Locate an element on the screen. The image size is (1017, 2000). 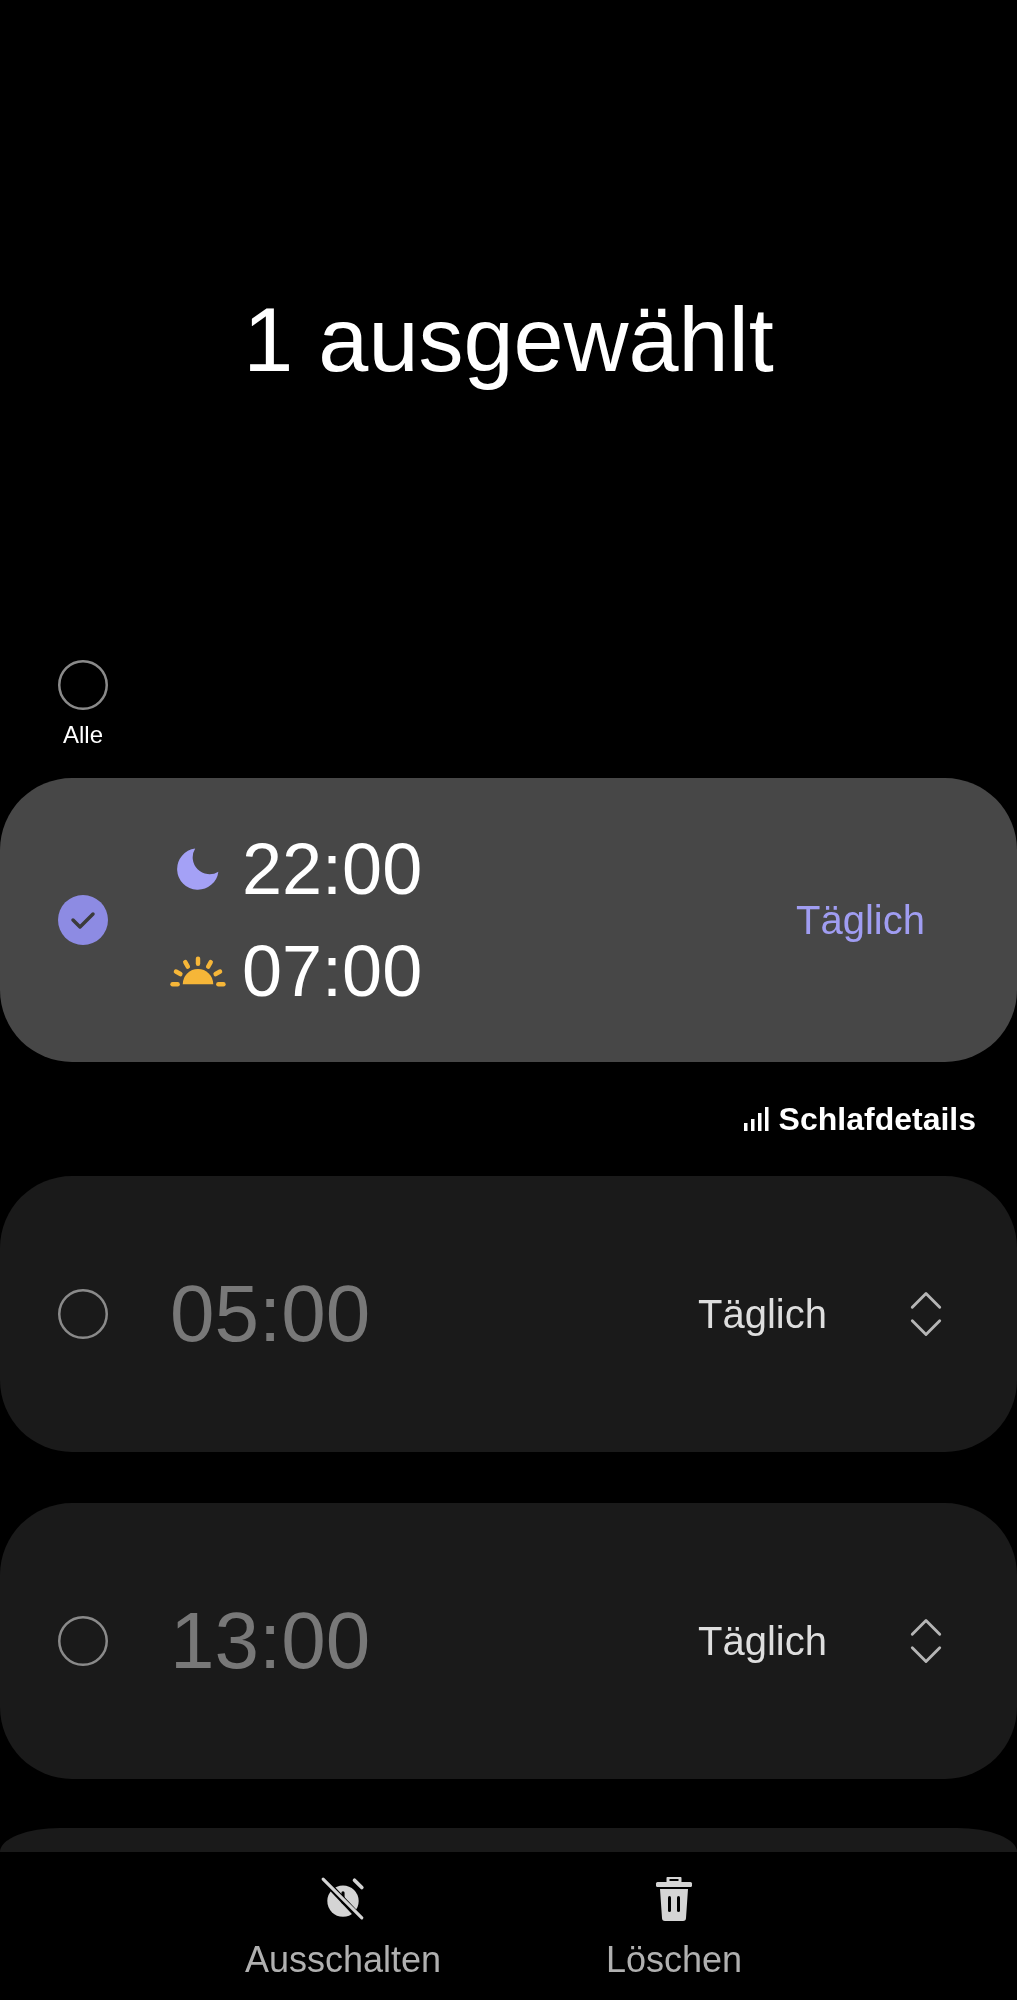
sleep-alarm-card: 22:00 07:00 Täglich is located at coordinates (508, 920).